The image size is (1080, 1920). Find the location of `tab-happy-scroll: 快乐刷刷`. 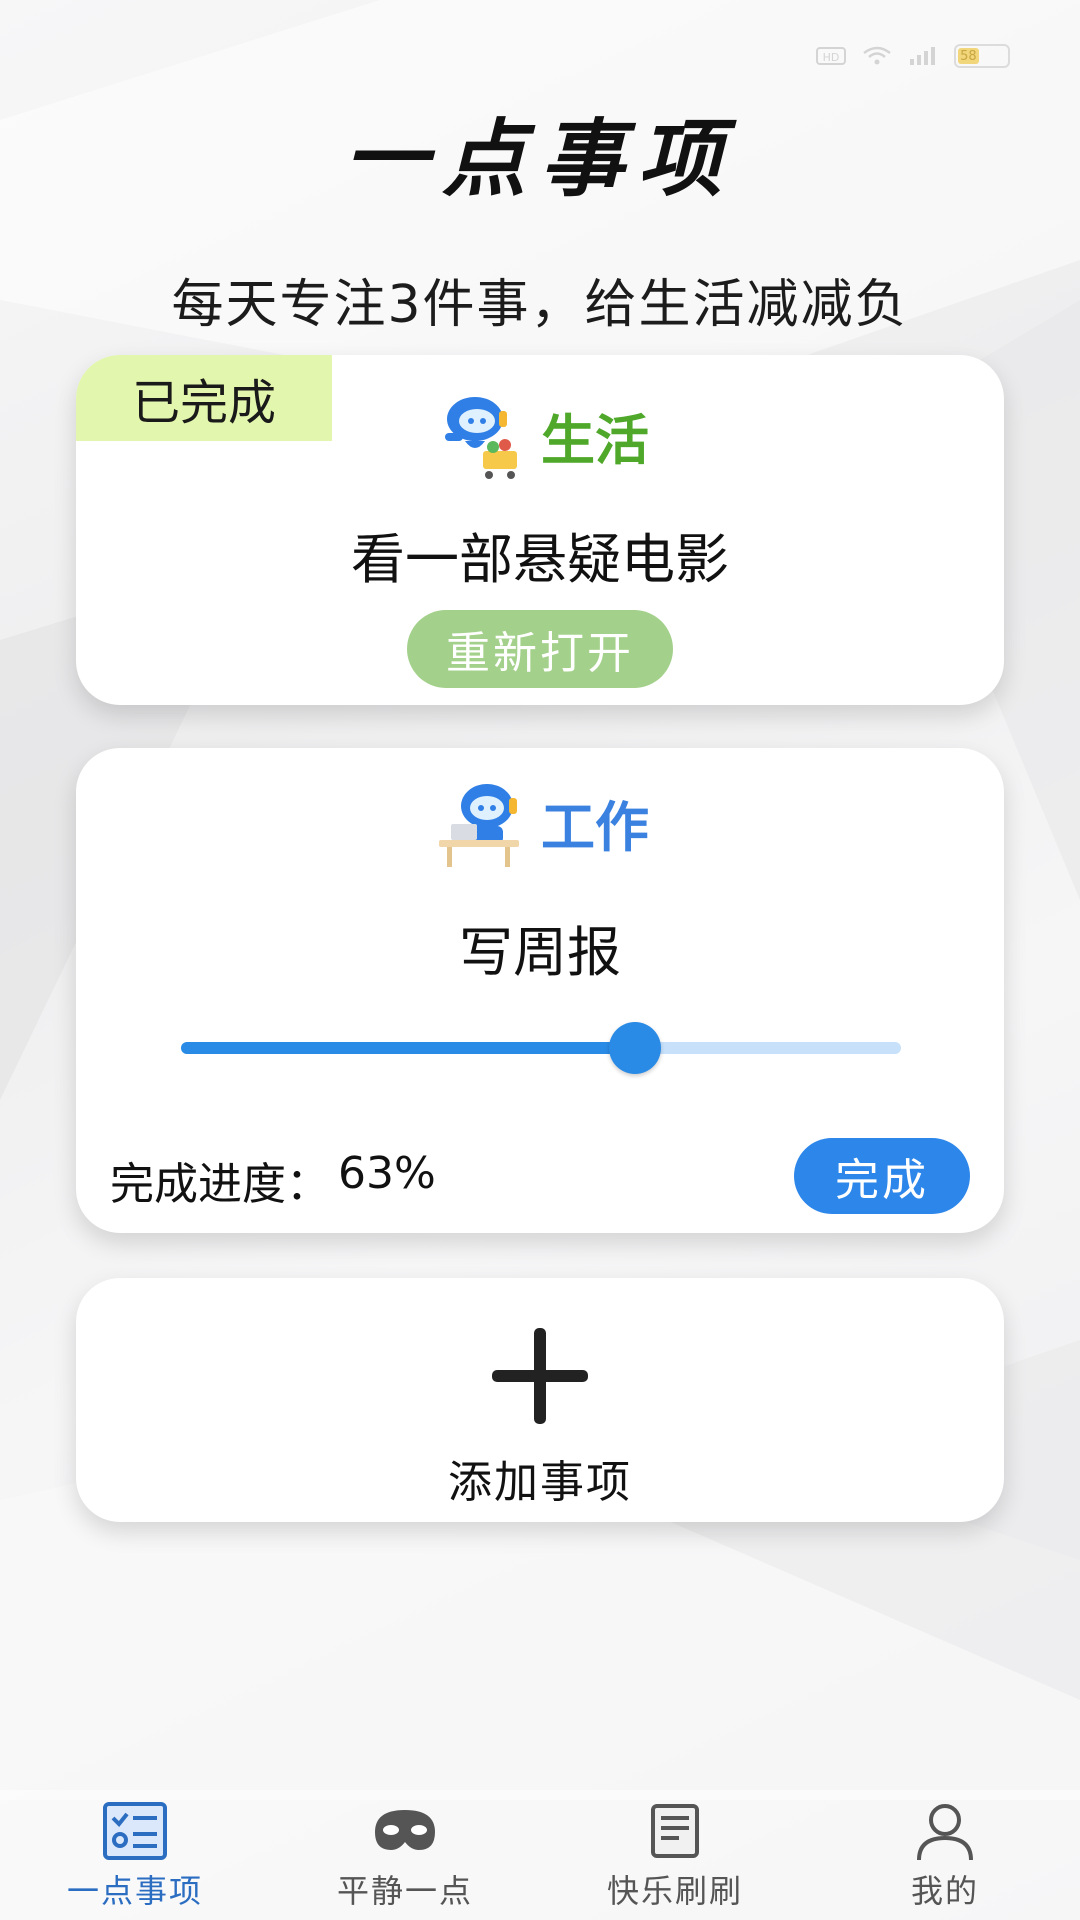

tab-happy-scroll: 快乐刷刷 is located at coordinates (675, 1855).